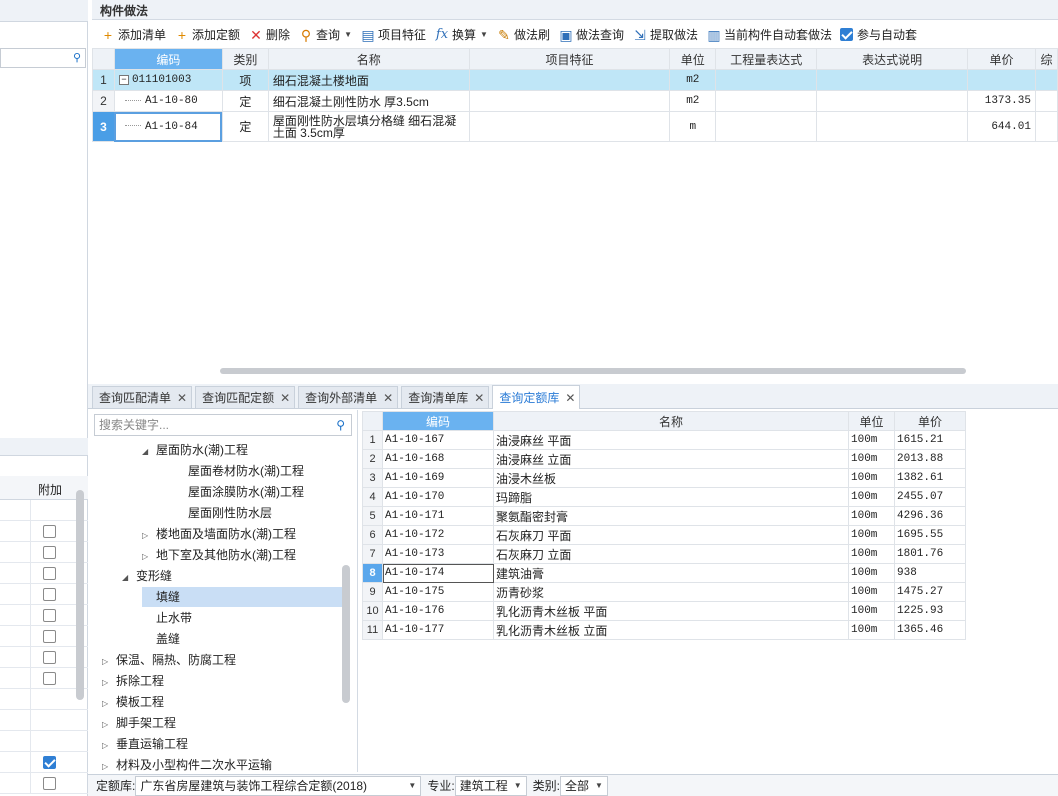 This screenshot has width=1058, height=796. Describe the element at coordinates (372, 630) in the screenshot. I see `row-number: 11` at that location.